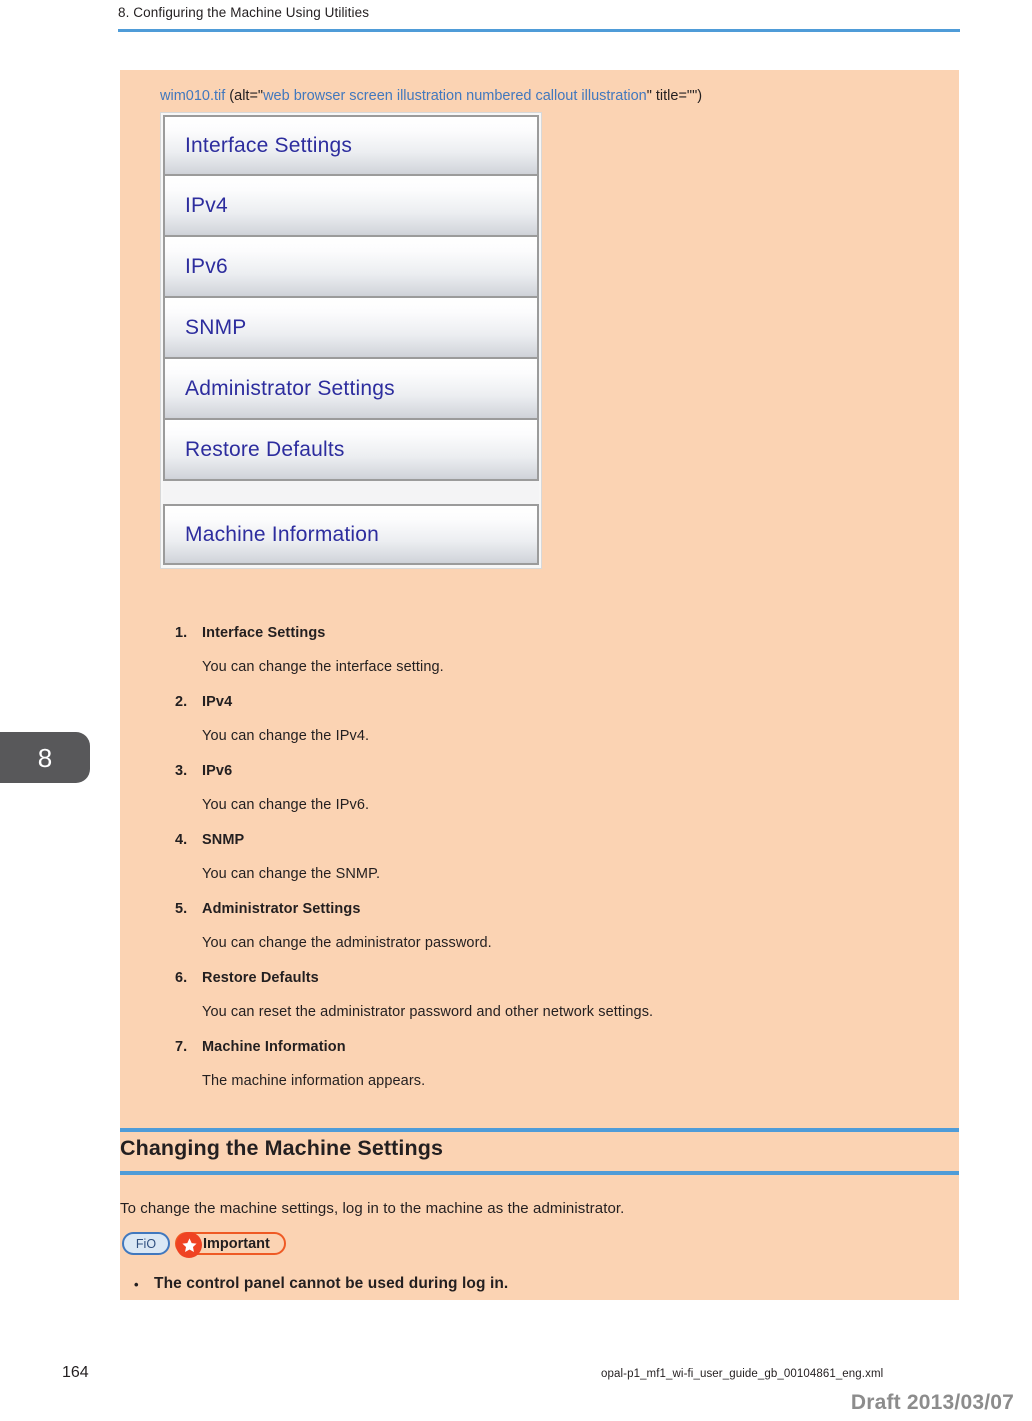 The image size is (1032, 1421). Describe the element at coordinates (539, 1130) in the screenshot. I see `section-rule-top` at that location.